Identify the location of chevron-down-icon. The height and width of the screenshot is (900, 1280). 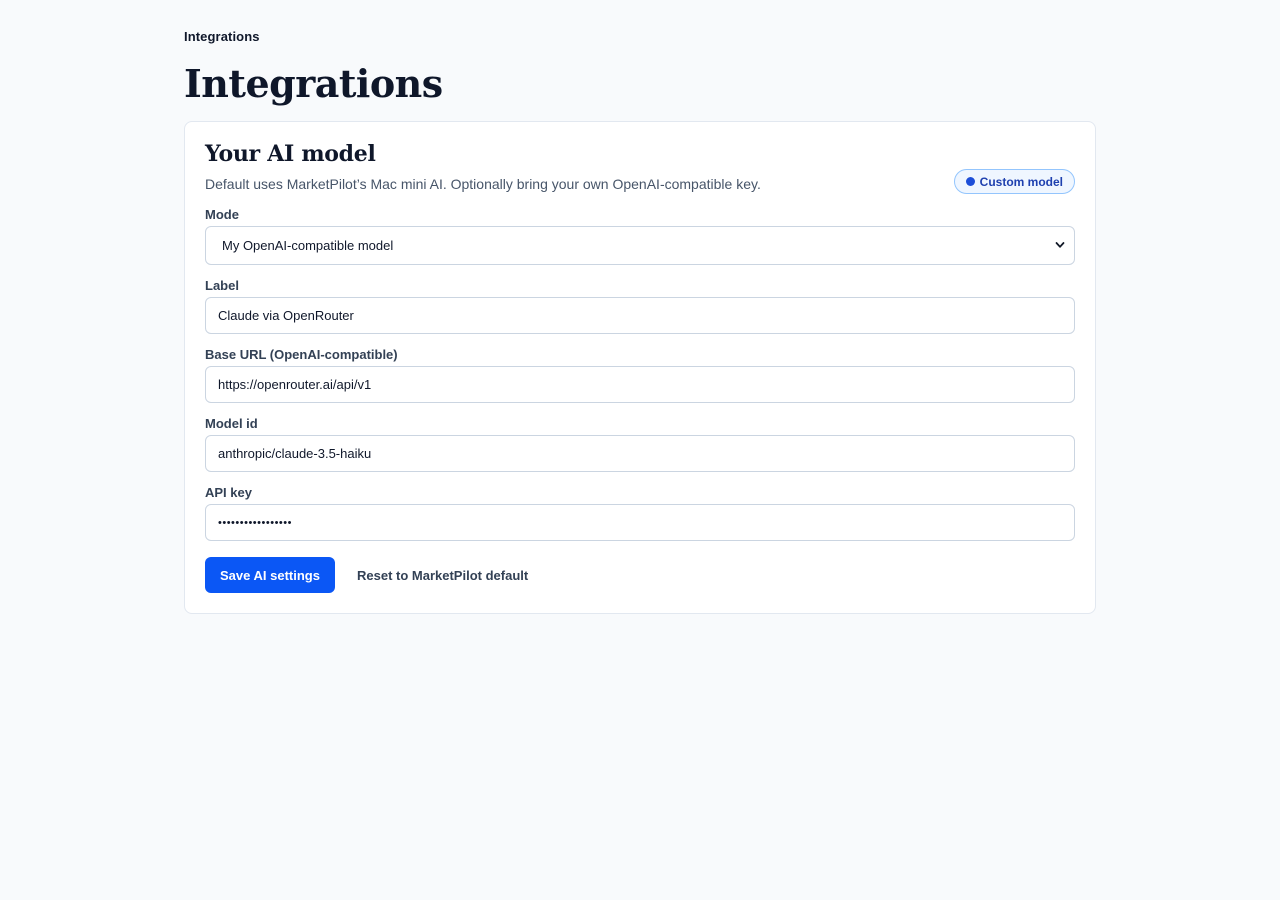
(1060, 245).